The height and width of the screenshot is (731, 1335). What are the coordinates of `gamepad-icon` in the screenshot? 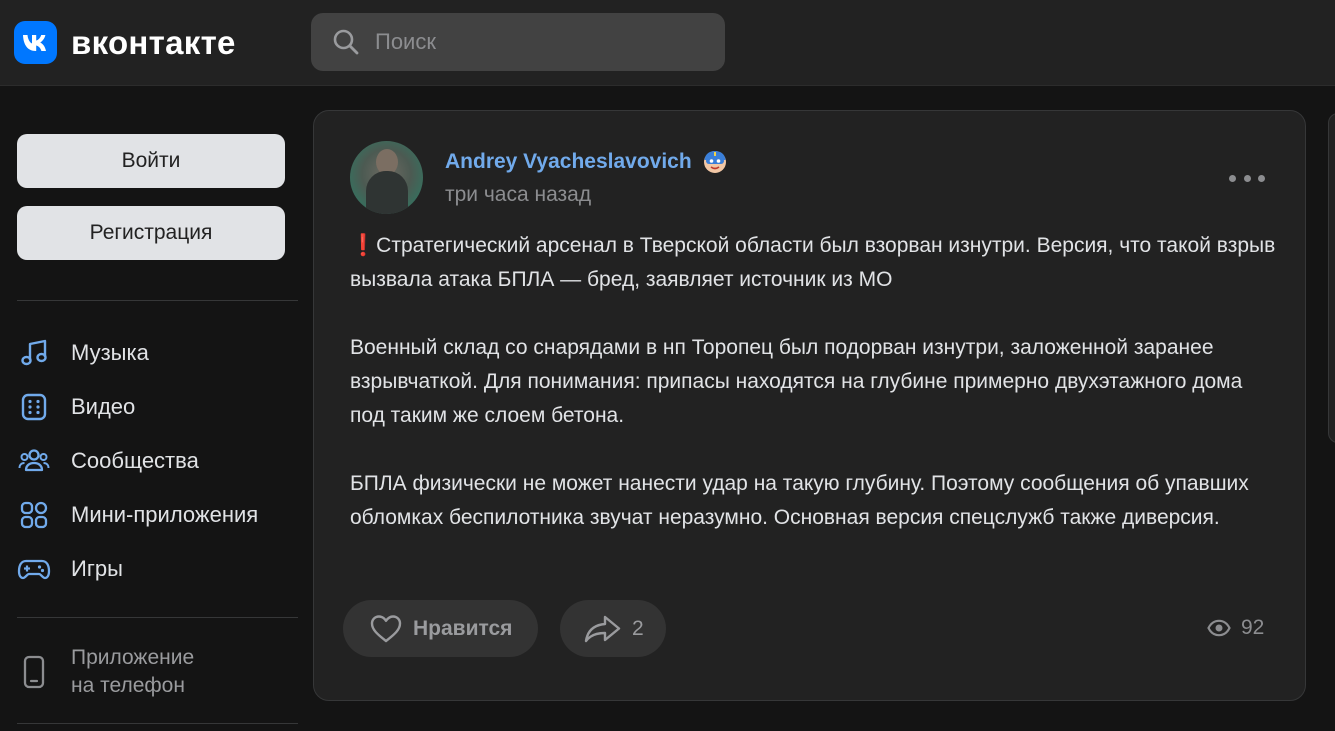 It's located at (34, 569).